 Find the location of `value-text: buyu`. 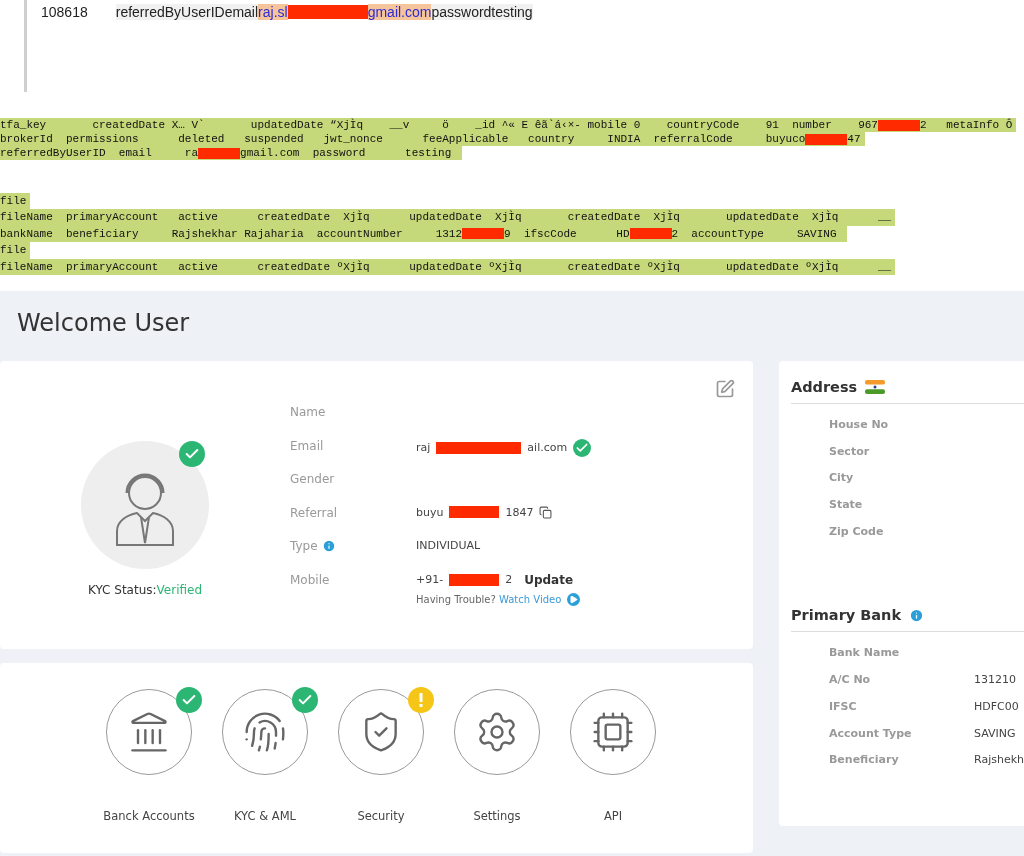

value-text: buyu is located at coordinates (430, 512).